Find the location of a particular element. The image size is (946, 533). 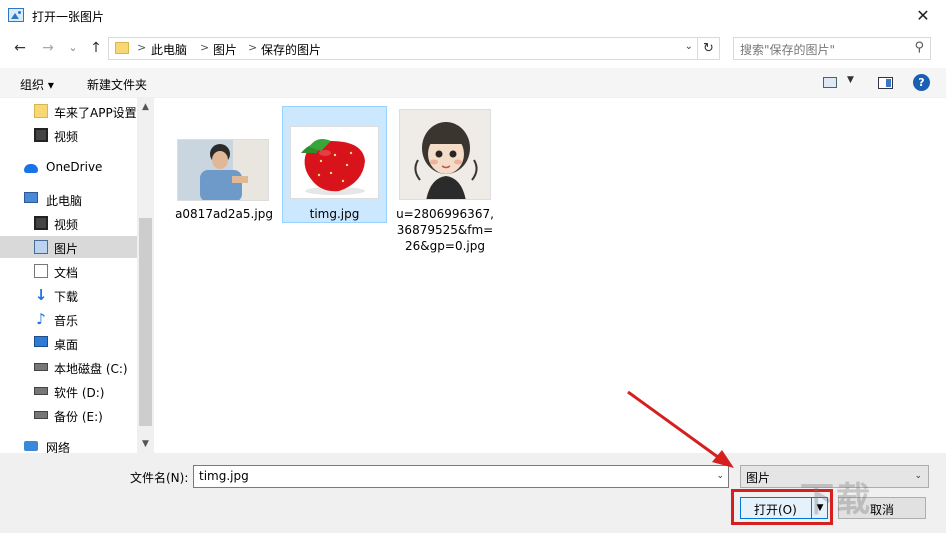

picture-icon is located at coordinates (41, 247).